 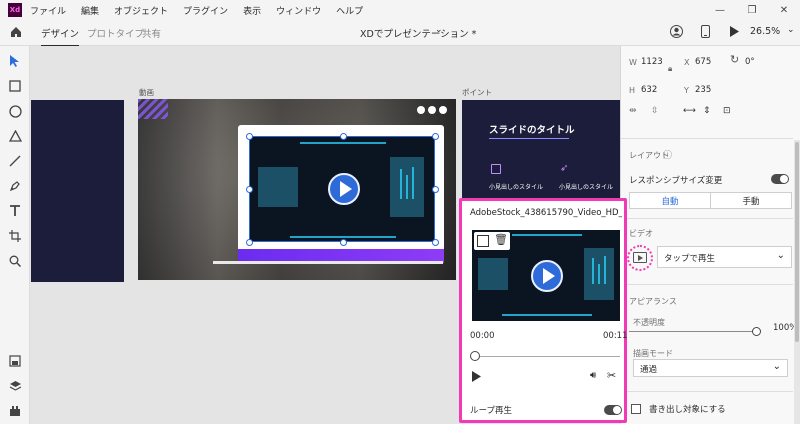 What do you see at coordinates (15, 10) in the screenshot?
I see `app-logo: Xd` at bounding box center [15, 10].